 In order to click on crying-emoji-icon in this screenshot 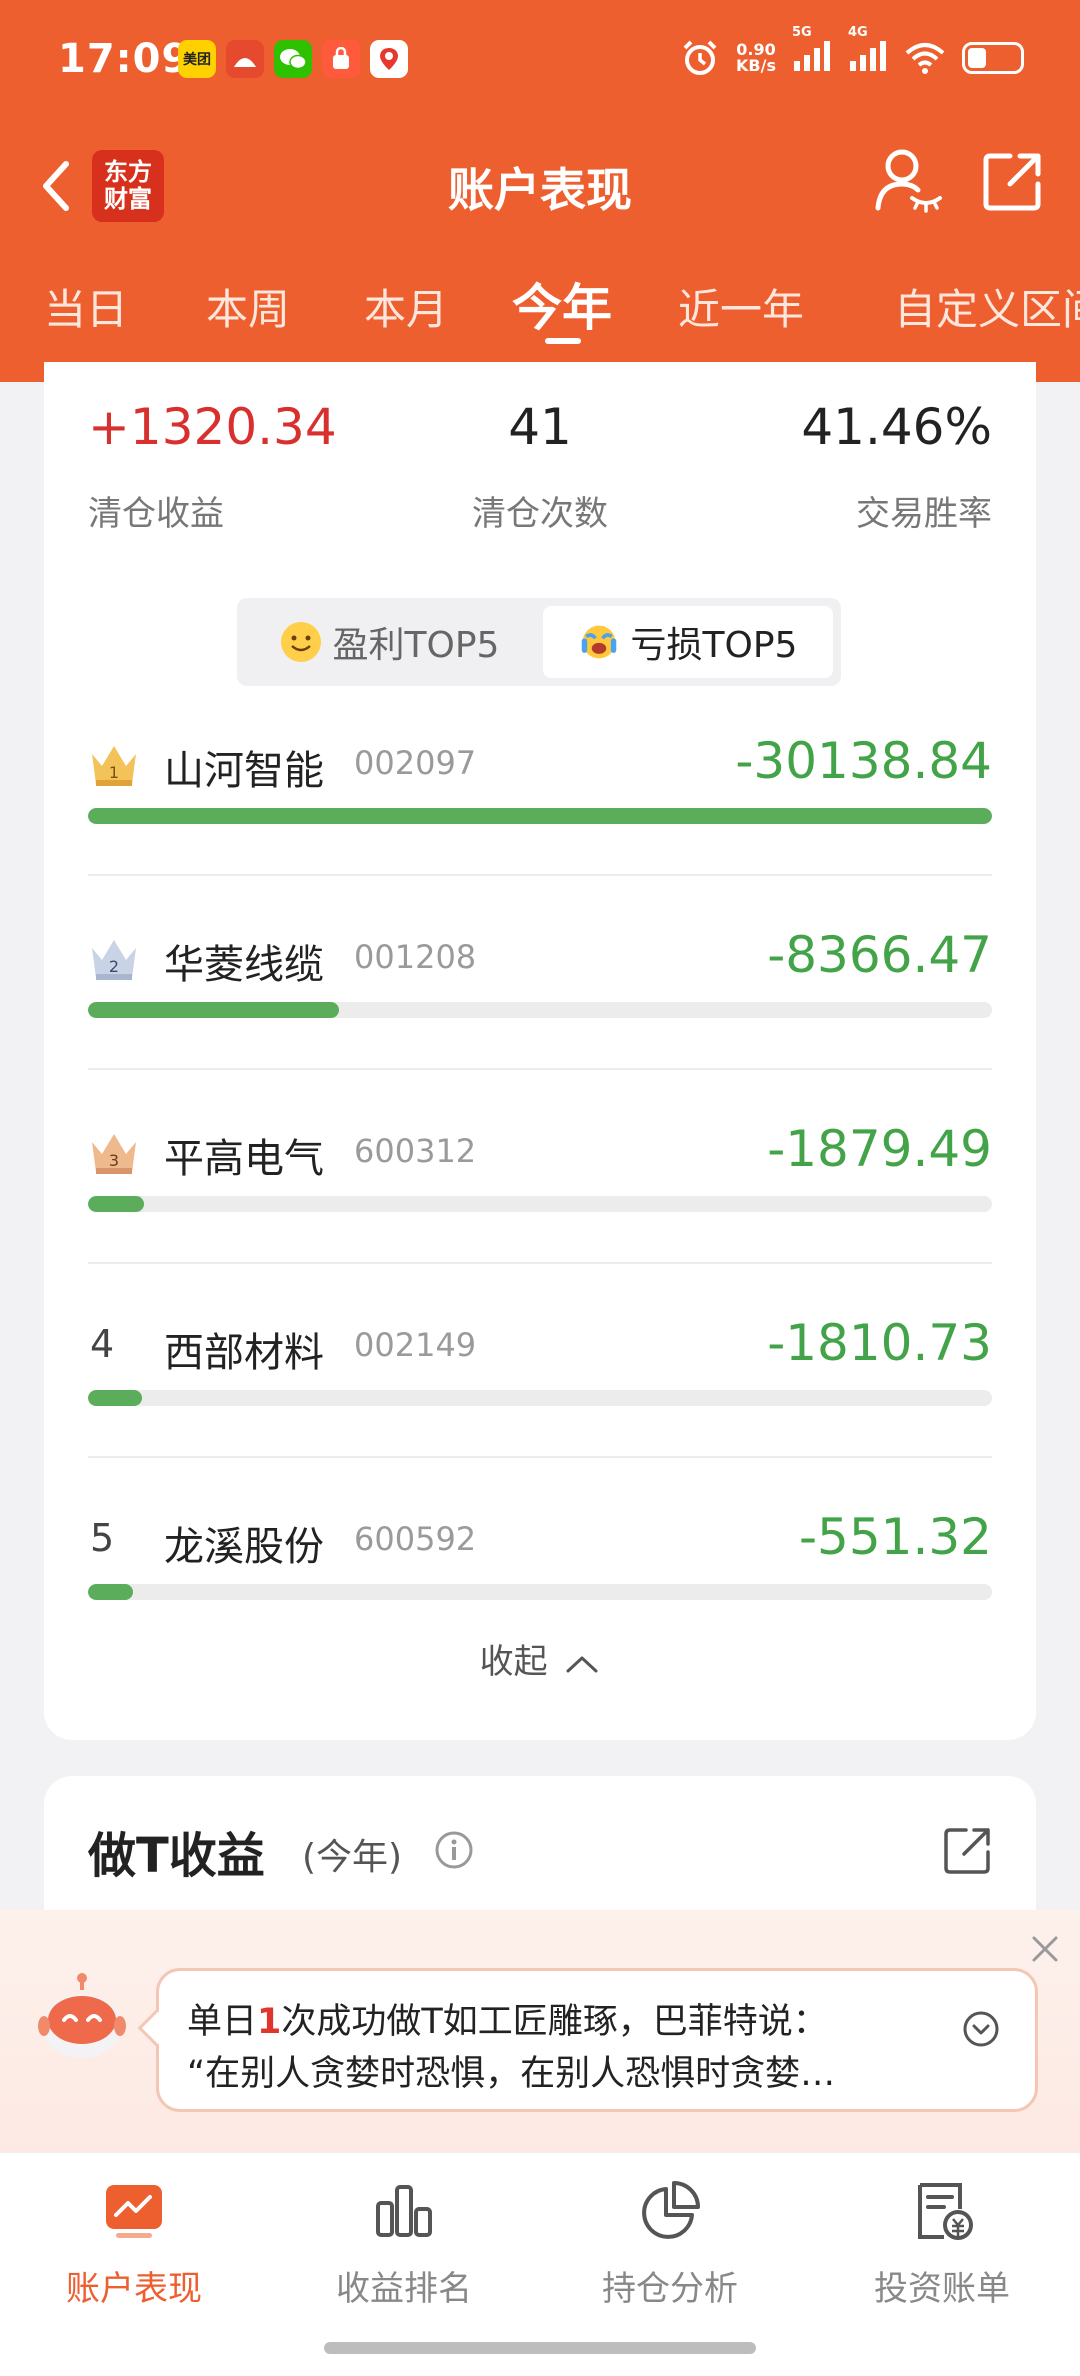, I will do `click(599, 642)`.